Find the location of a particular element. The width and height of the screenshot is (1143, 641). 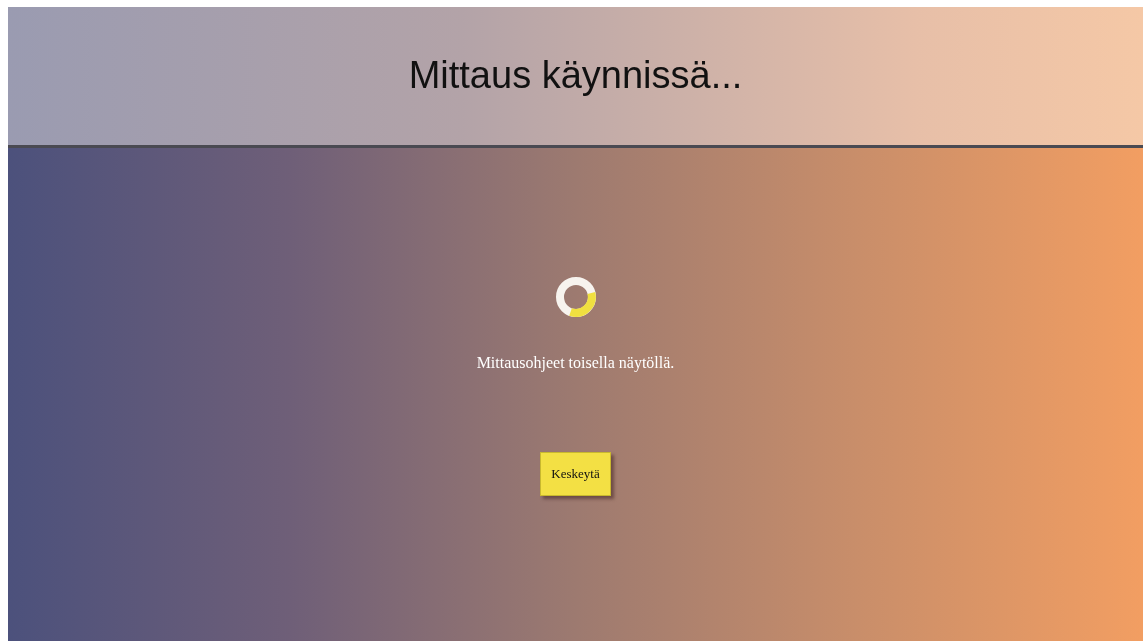

cancel-button: Keskeytä is located at coordinates (575, 474).